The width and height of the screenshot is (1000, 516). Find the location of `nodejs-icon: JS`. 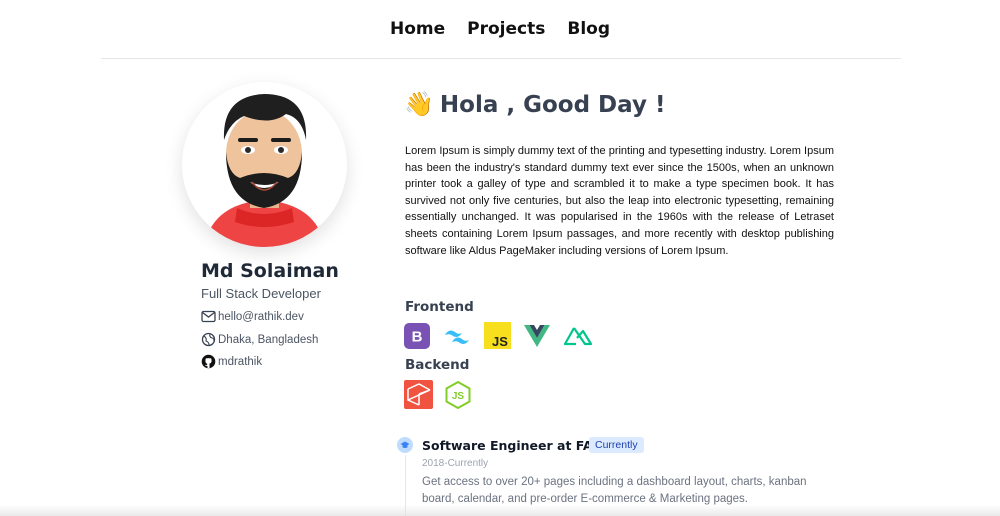

nodejs-icon: JS is located at coordinates (458, 394).